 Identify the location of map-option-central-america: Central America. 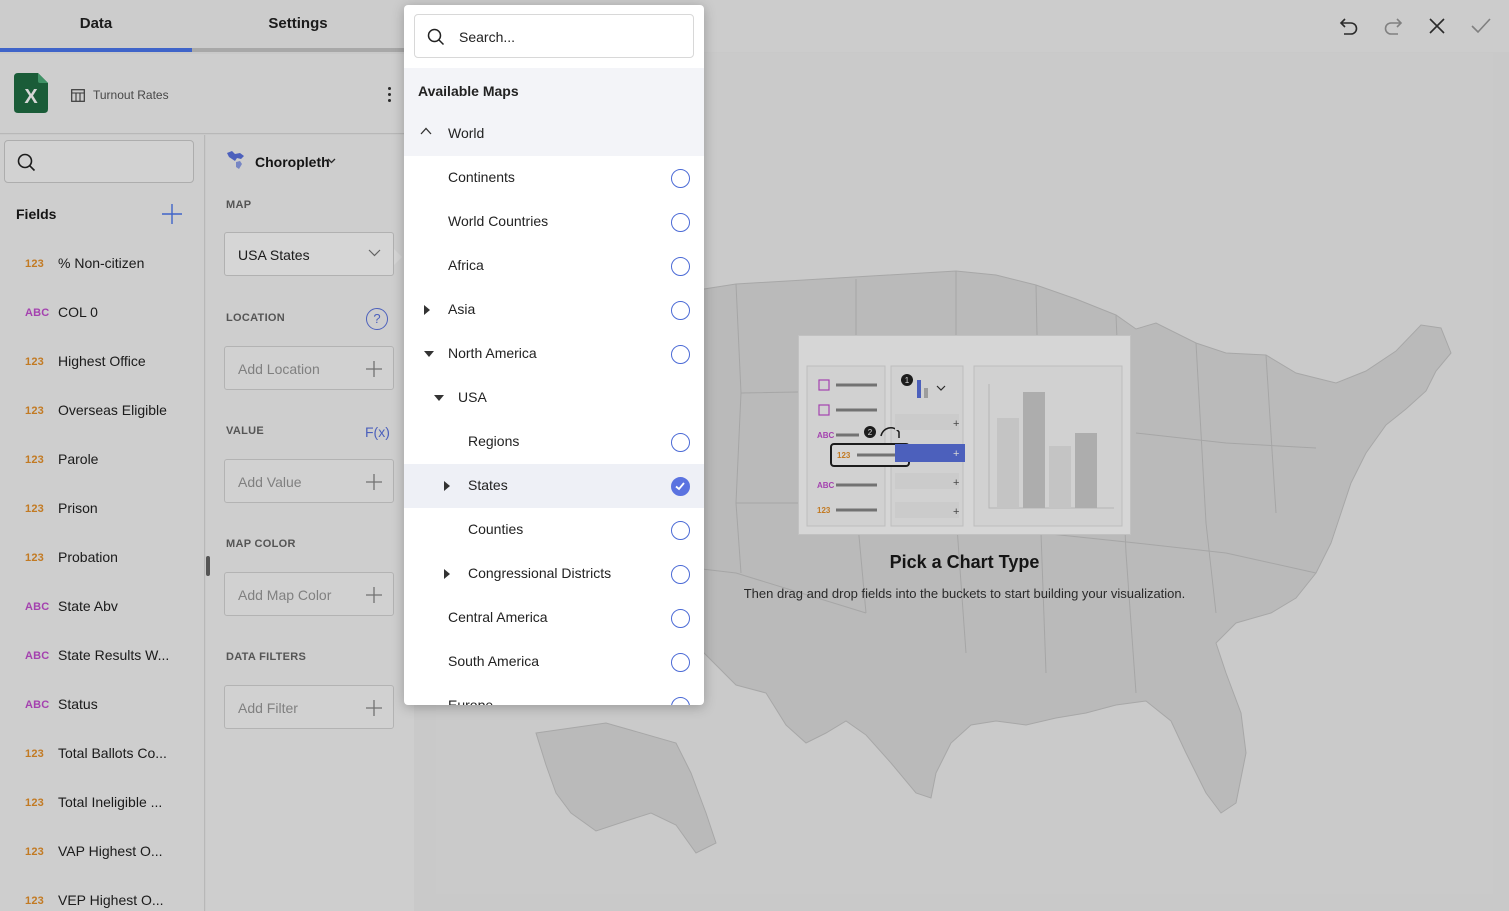
(554, 618).